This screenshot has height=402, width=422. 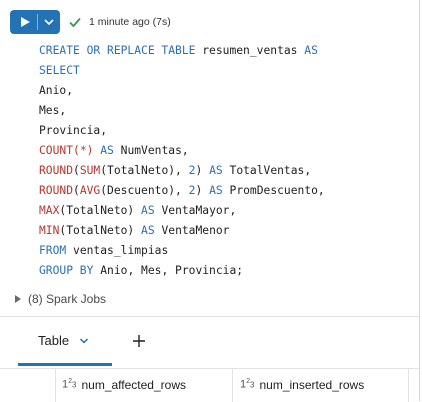 I want to click on cell-toolbar: 1 minute ago (7s), so click(x=90, y=22).